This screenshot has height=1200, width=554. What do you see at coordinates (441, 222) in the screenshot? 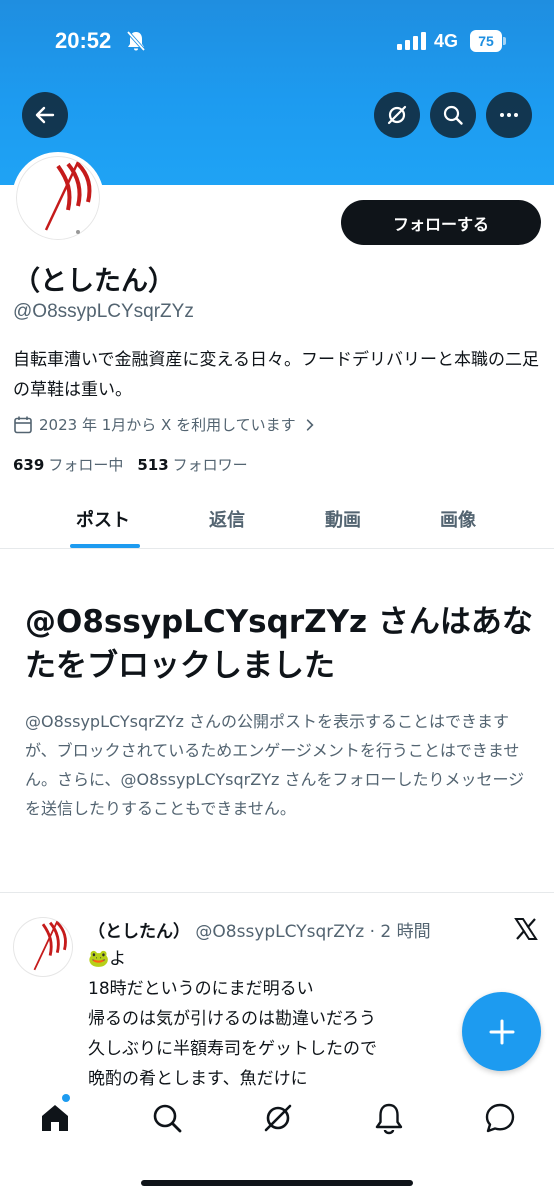
I see `follow-button: フォローする` at bounding box center [441, 222].